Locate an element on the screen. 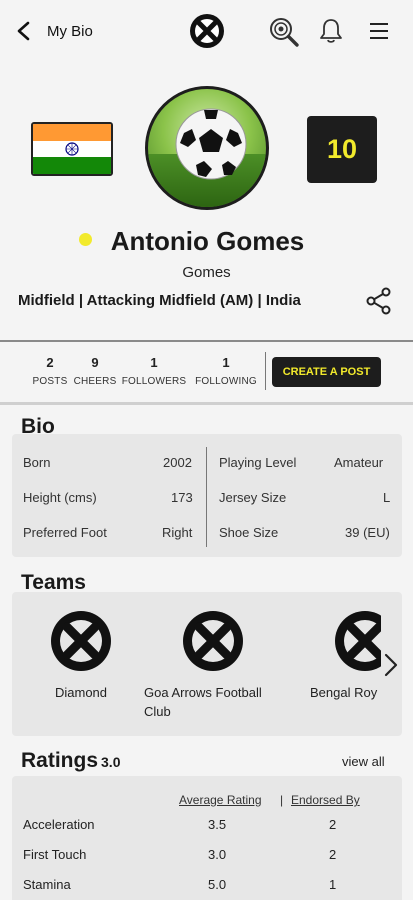  ratings-overall-value: 3.0 is located at coordinates (111, 762).